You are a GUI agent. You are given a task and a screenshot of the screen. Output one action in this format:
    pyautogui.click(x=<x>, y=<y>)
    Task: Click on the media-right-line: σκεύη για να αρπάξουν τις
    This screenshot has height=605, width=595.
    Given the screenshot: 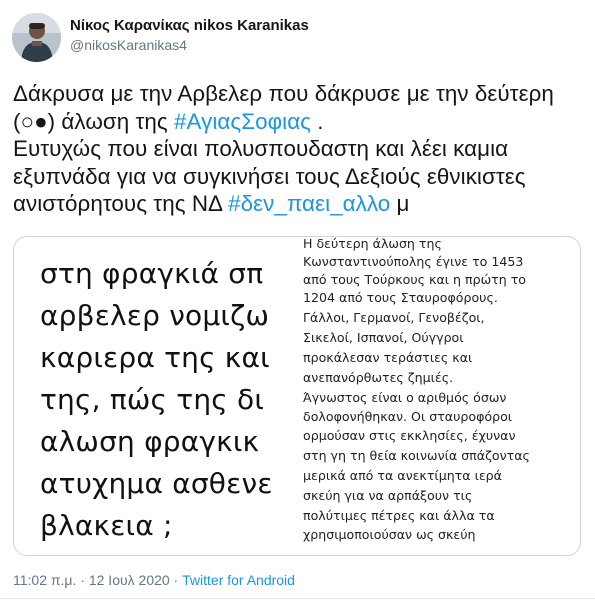 What is the action you would take?
    pyautogui.click(x=388, y=495)
    